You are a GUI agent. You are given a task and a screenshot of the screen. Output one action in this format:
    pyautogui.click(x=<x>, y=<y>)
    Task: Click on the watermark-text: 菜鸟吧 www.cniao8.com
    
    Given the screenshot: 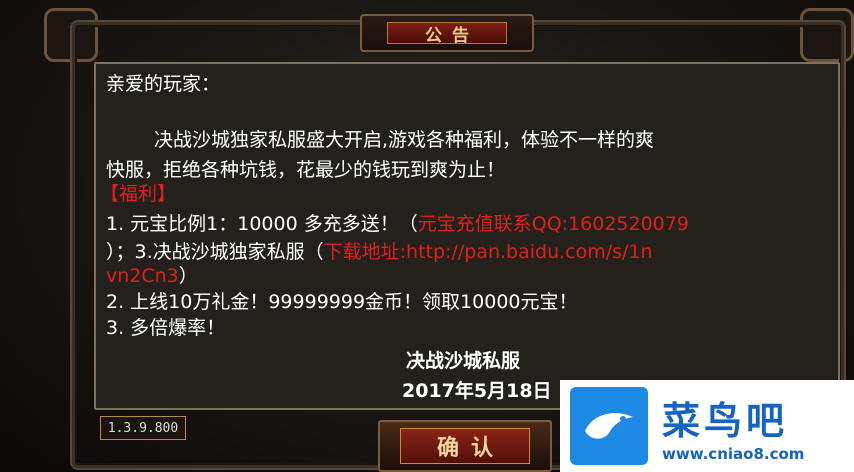 What is the action you would take?
    pyautogui.click(x=733, y=426)
    